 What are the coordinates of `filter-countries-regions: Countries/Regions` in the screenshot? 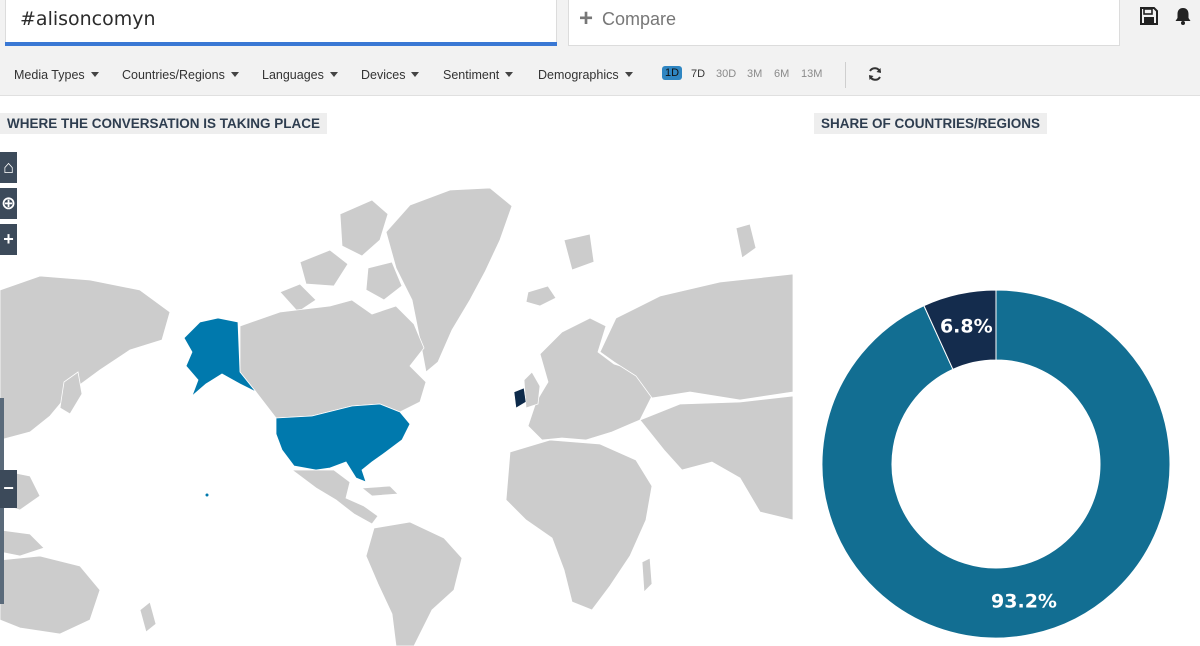 It's located at (180, 75).